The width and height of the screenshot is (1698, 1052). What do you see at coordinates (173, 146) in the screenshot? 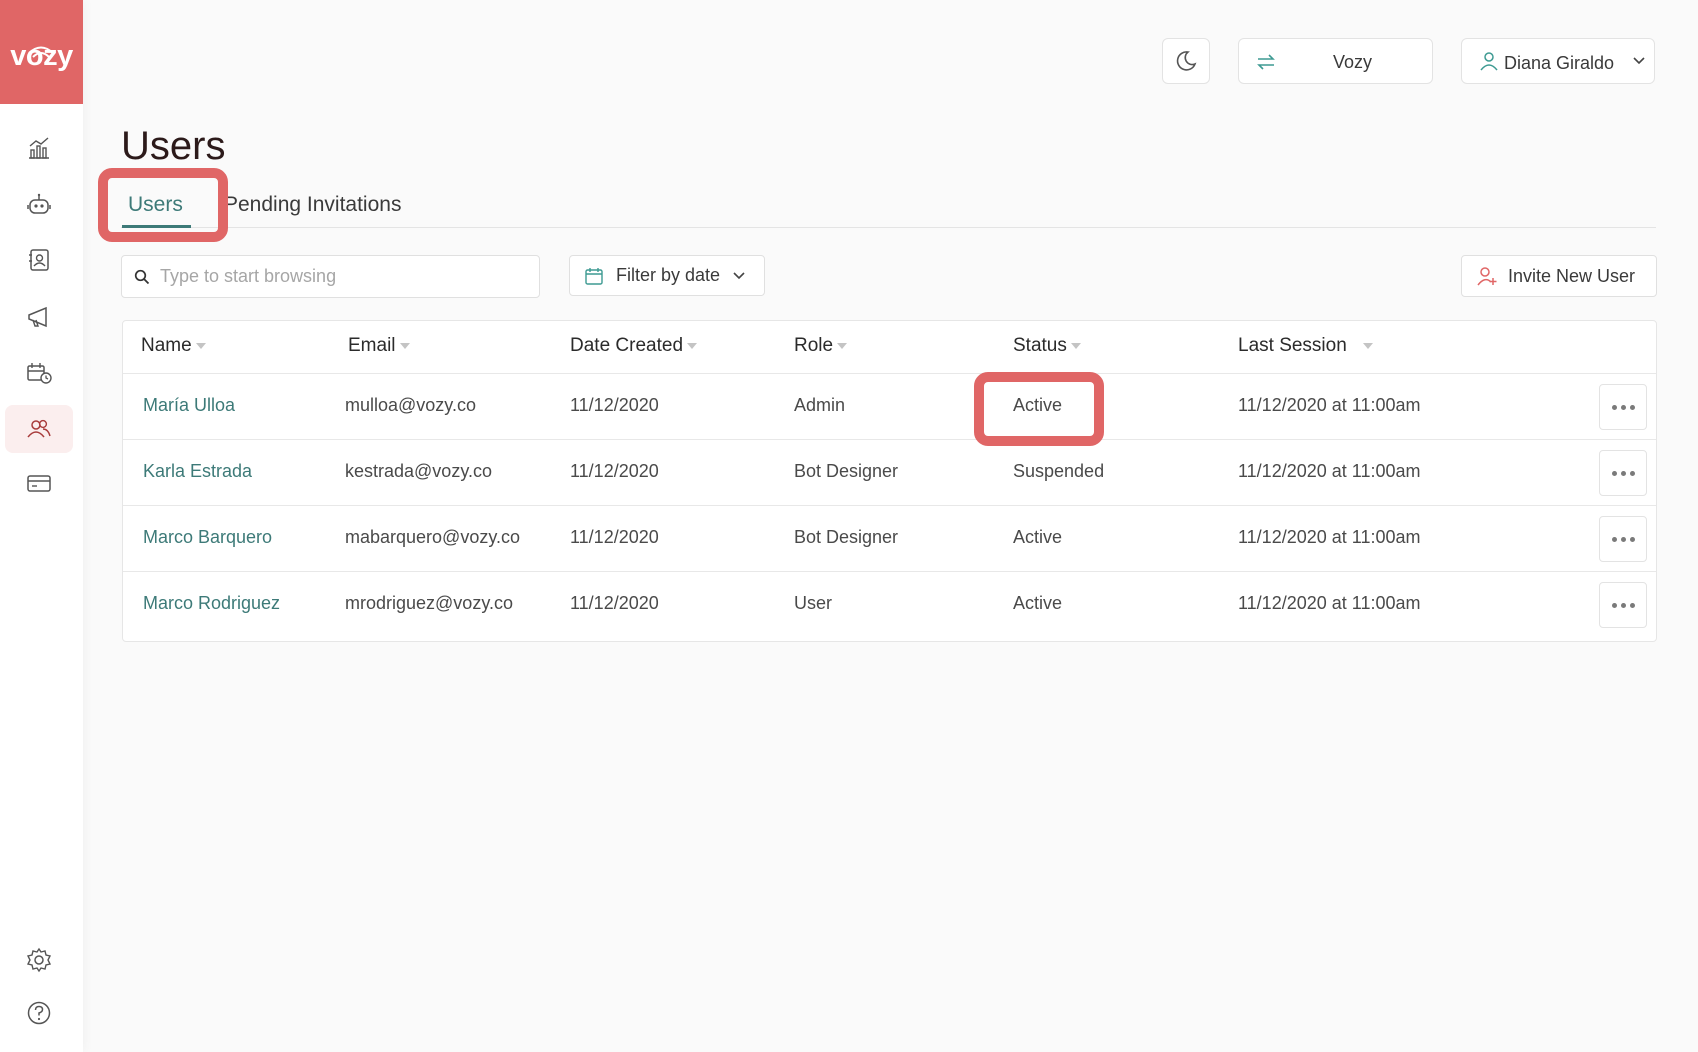
I see `page-title: Users` at bounding box center [173, 146].